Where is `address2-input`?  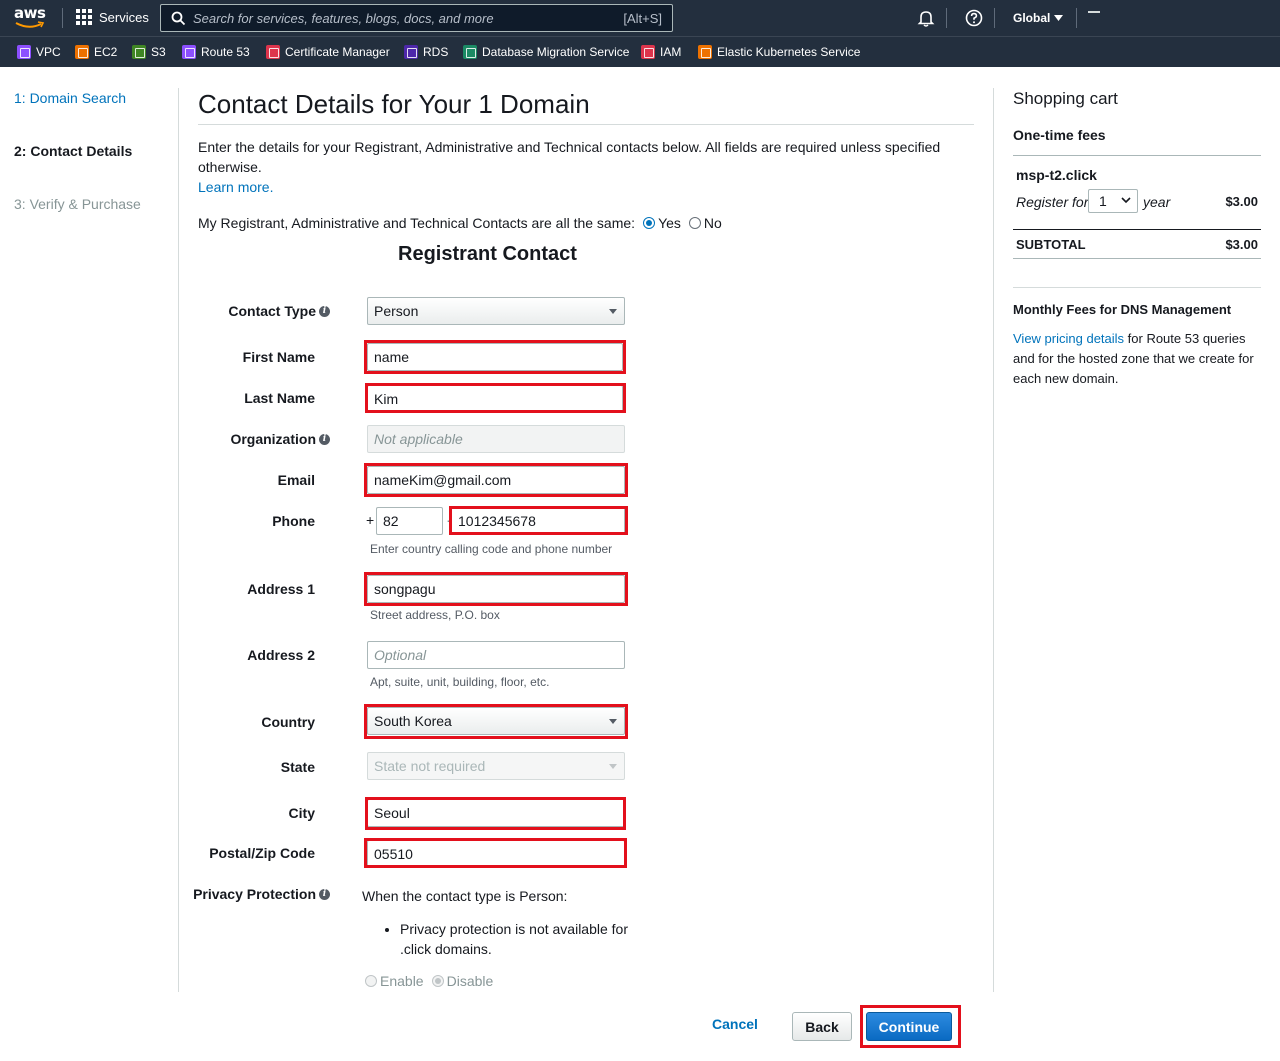 address2-input is located at coordinates (496, 655).